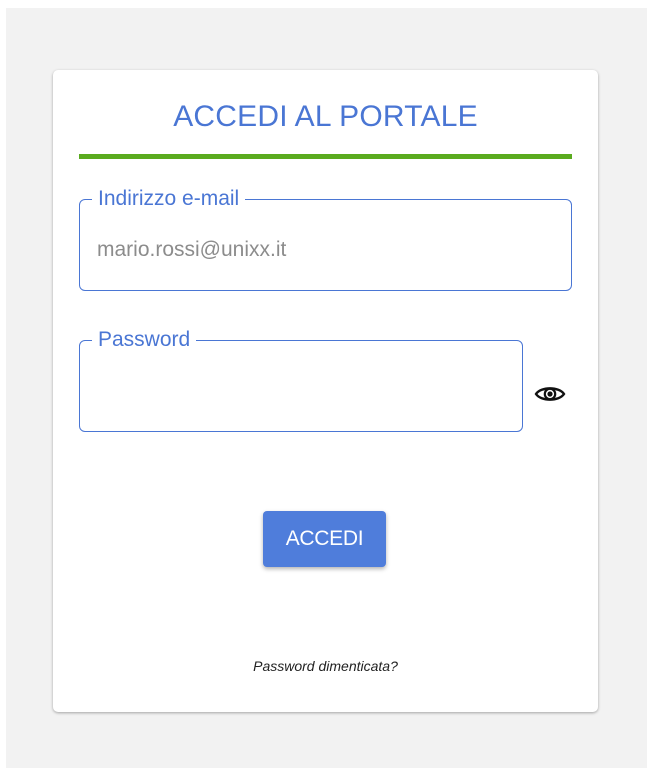 This screenshot has width=647, height=768. Describe the element at coordinates (325, 116) in the screenshot. I see `login-title: ACCEDI AL PORTALE` at that location.